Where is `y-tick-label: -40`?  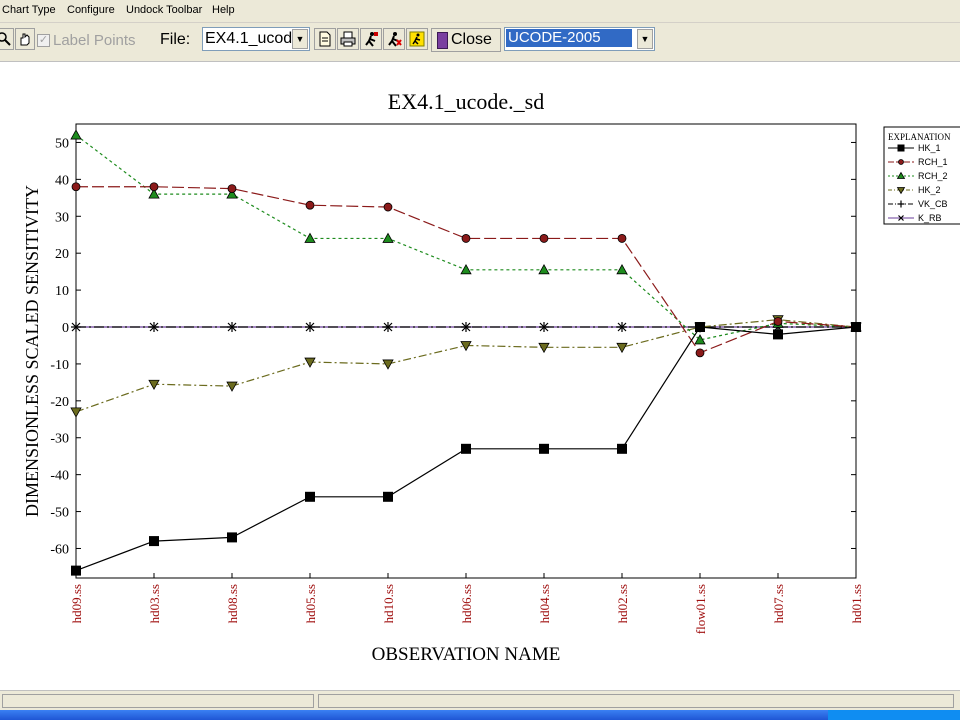
y-tick-label: -40 is located at coordinates (59, 476).